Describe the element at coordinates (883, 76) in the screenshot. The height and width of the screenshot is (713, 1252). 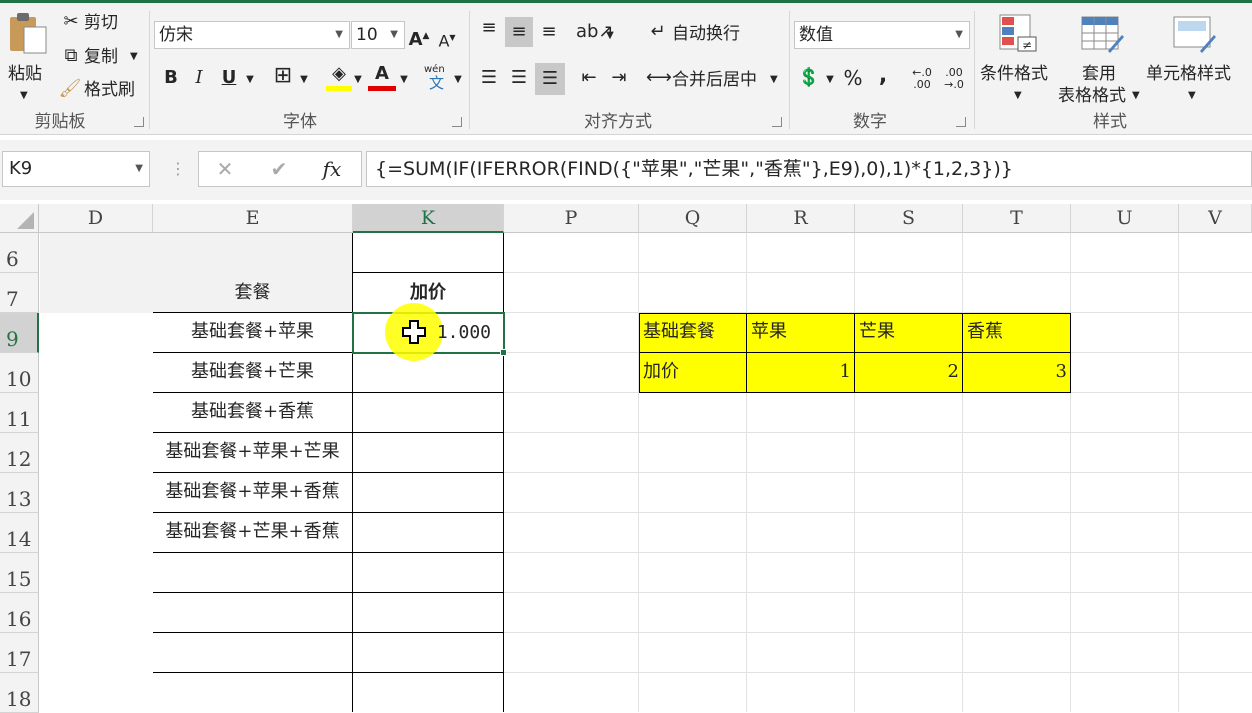
I see `comma-button: ,` at that location.